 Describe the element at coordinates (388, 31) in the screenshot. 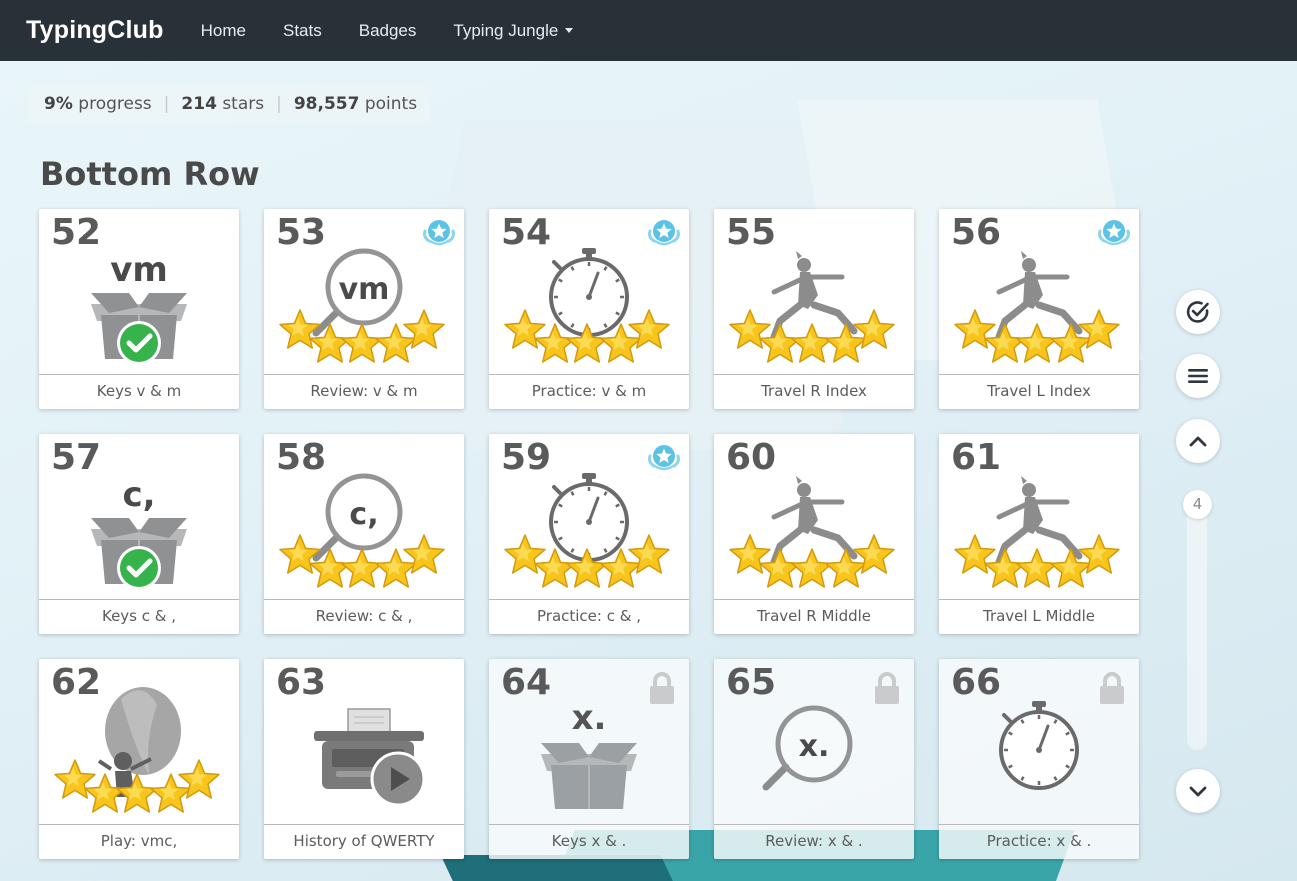

I see `nav-badges: Badges` at that location.